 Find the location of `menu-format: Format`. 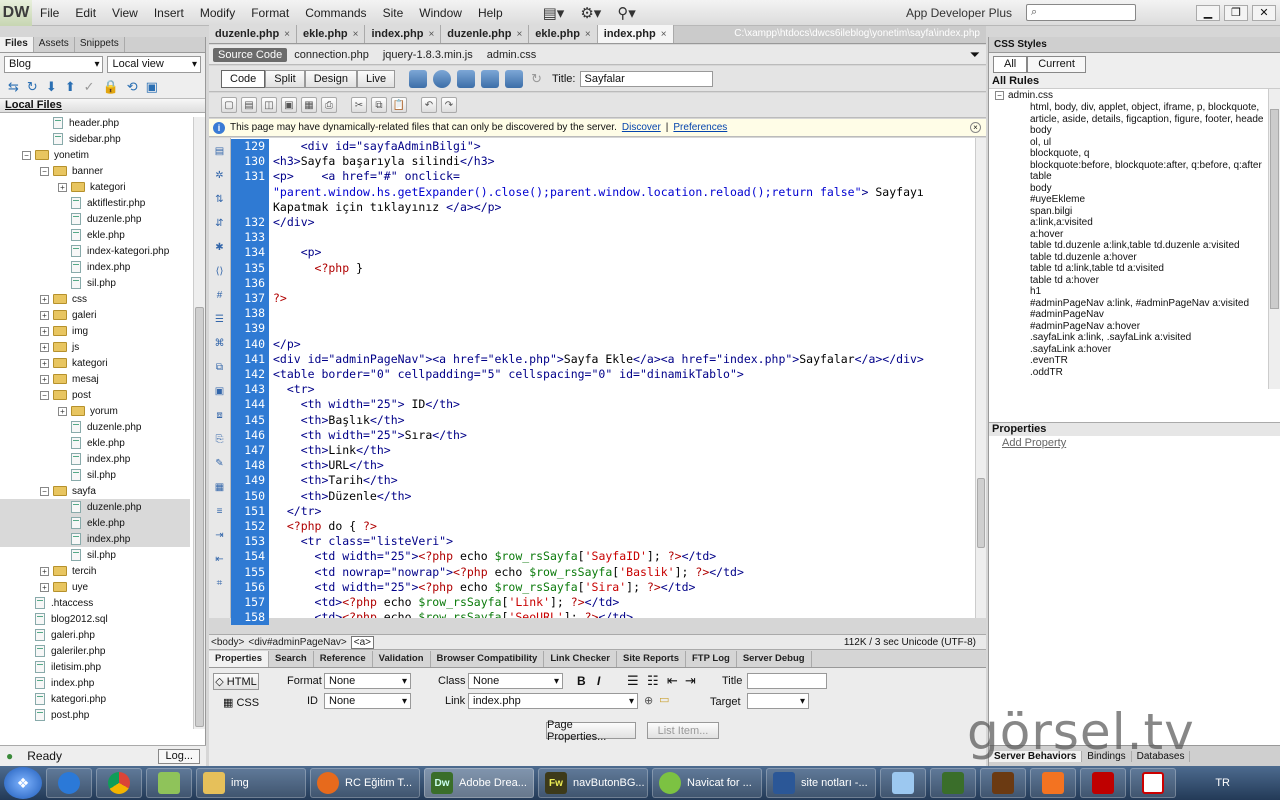

menu-format: Format is located at coordinates (270, 13).